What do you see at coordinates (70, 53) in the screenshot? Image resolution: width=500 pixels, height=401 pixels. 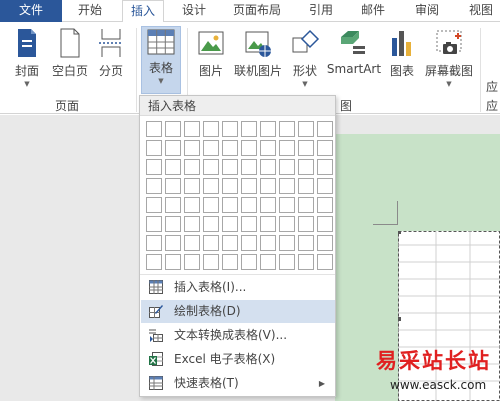 I see `blank-page-button: 空白页` at bounding box center [70, 53].